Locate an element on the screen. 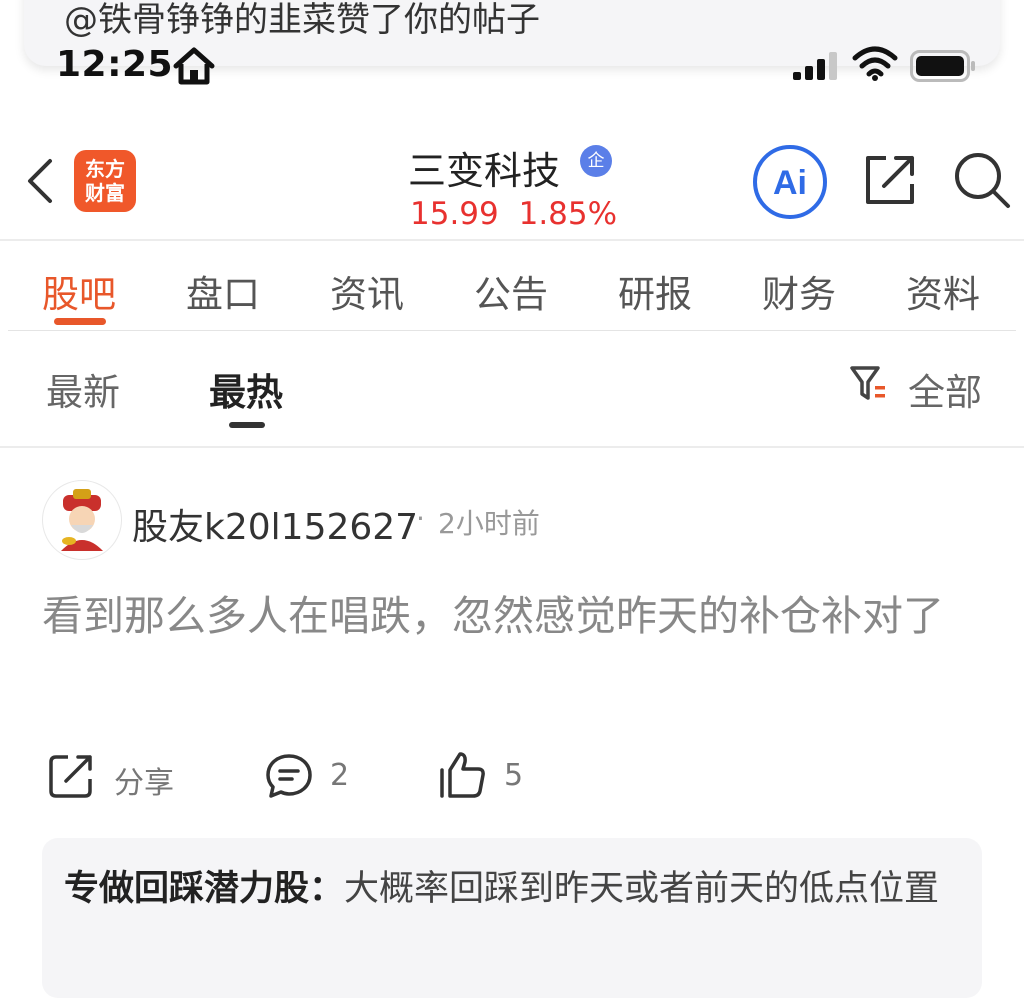 The image size is (1024, 998). tab-gonggao: 公告 is located at coordinates (511, 291).